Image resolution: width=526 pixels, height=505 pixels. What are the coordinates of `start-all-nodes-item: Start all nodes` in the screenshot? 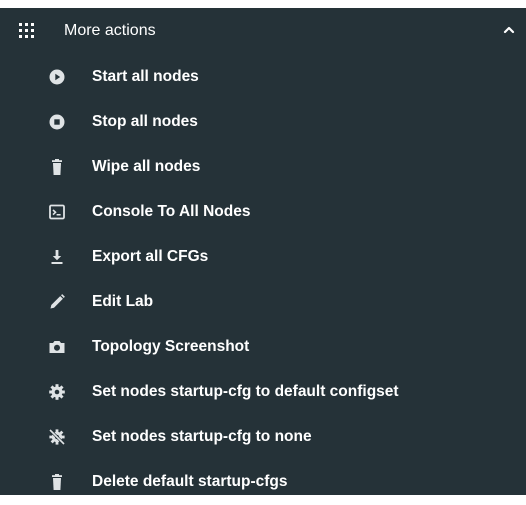 It's located at (263, 76).